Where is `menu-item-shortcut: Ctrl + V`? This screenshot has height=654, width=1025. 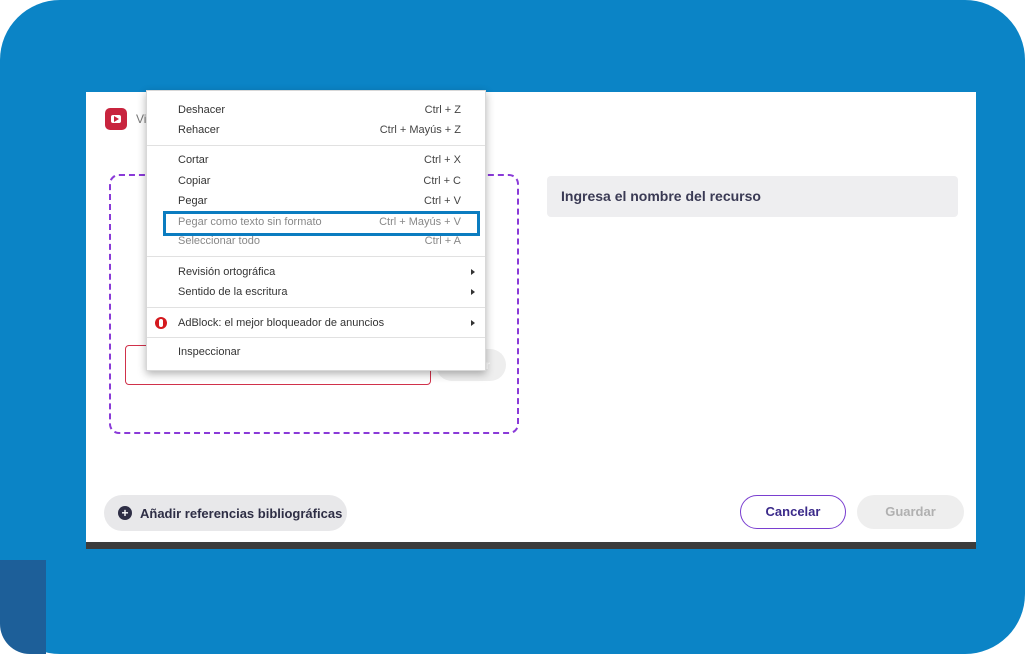 menu-item-shortcut: Ctrl + V is located at coordinates (442, 201).